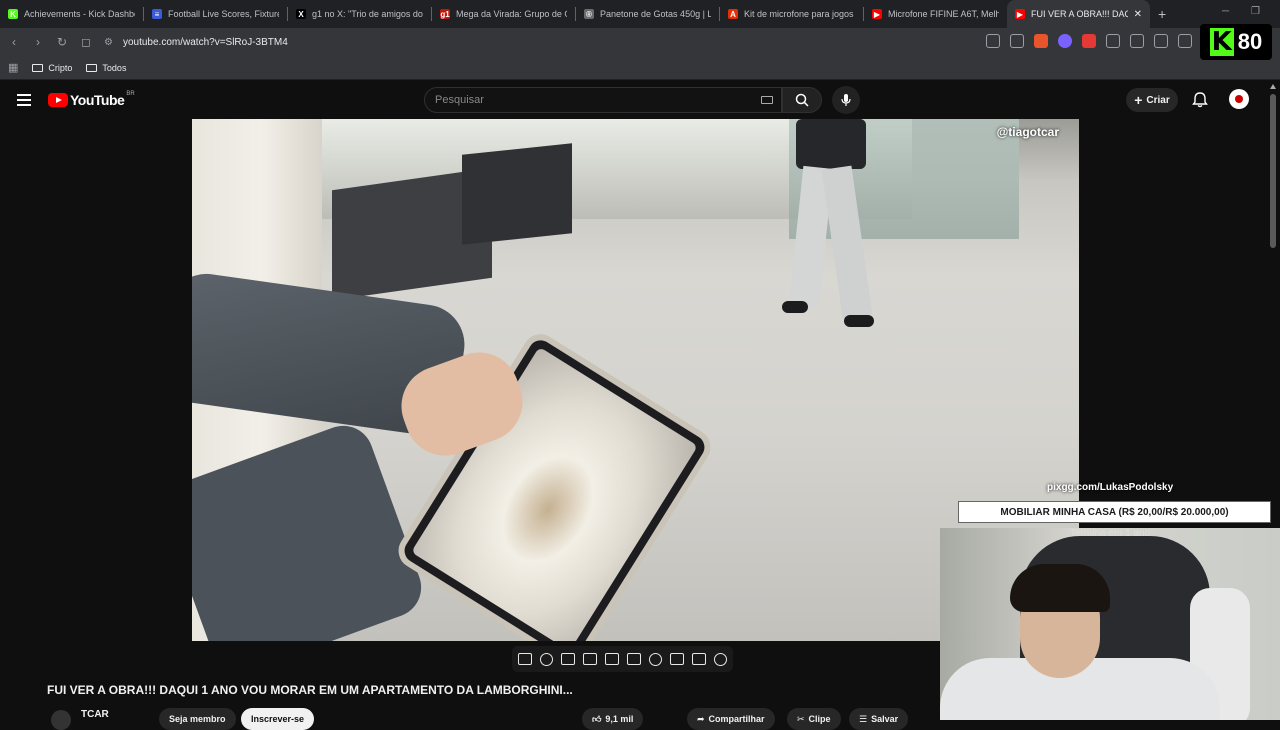 The image size is (1280, 730). Describe the element at coordinates (1255, 11) in the screenshot. I see `restore-icon: ❐` at that location.